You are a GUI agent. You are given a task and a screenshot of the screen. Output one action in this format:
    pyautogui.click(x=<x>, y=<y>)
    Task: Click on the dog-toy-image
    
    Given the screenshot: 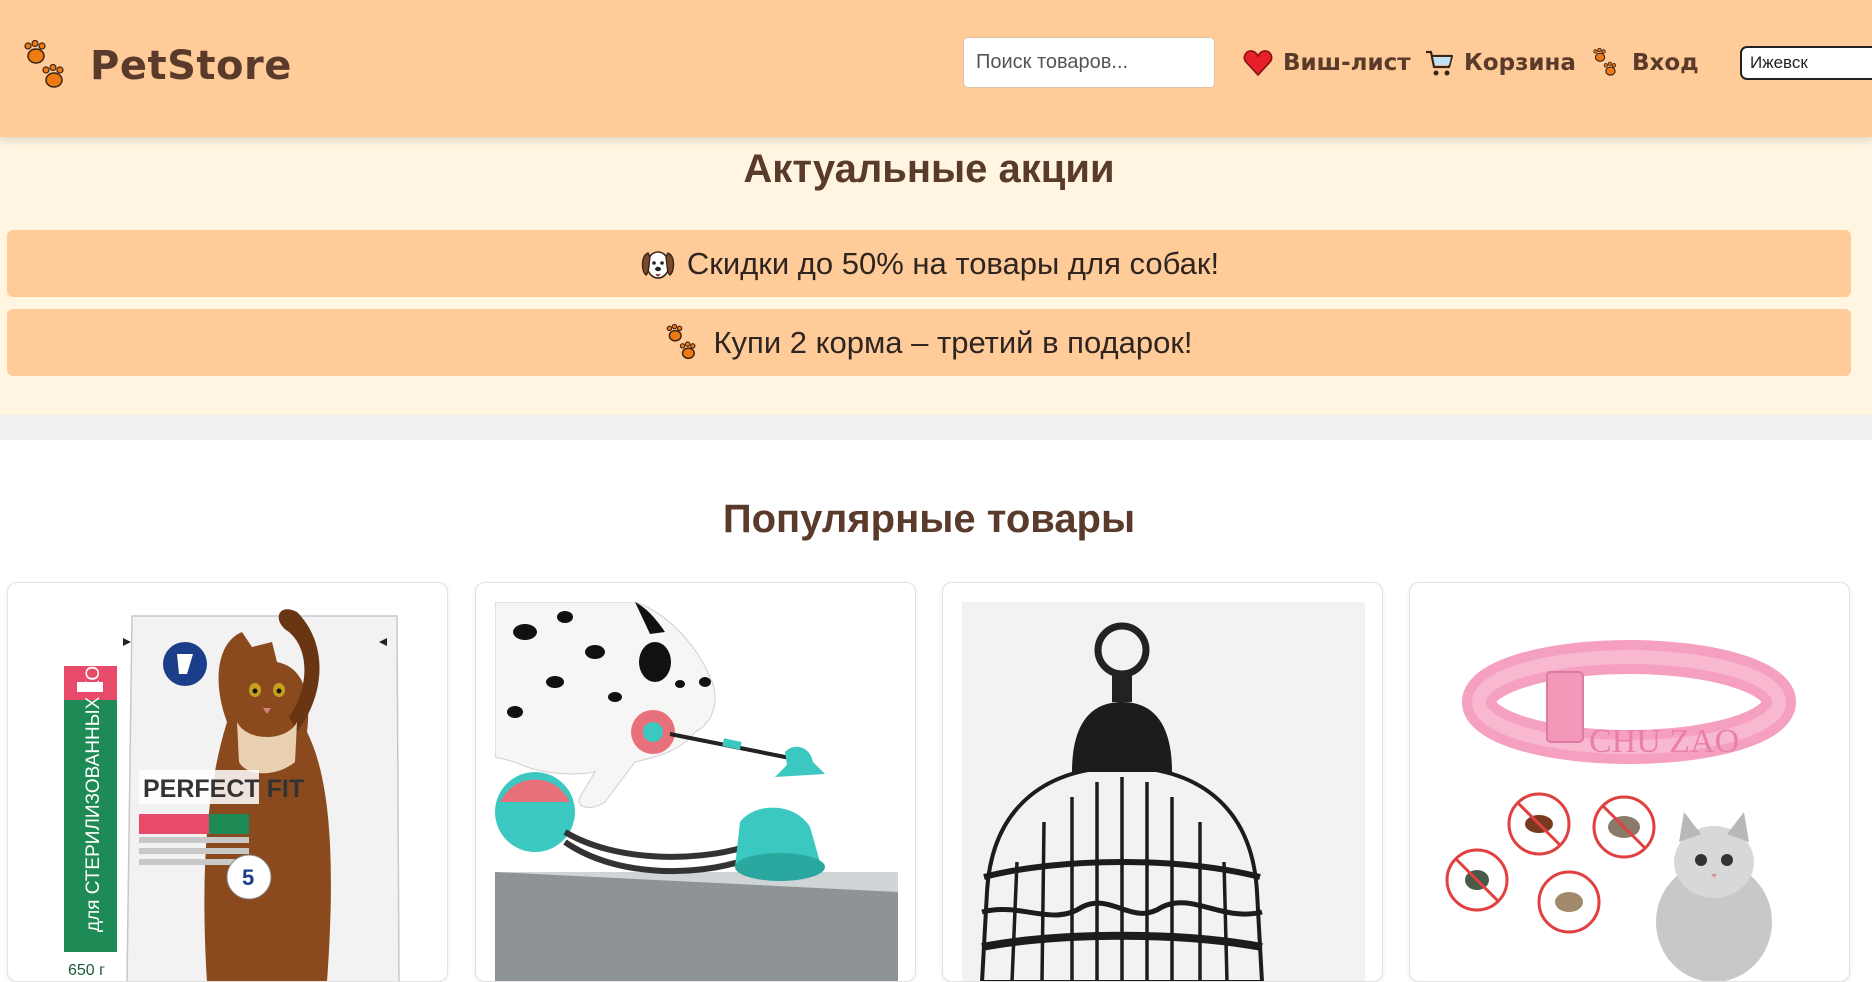 What is the action you would take?
    pyautogui.click(x=696, y=791)
    